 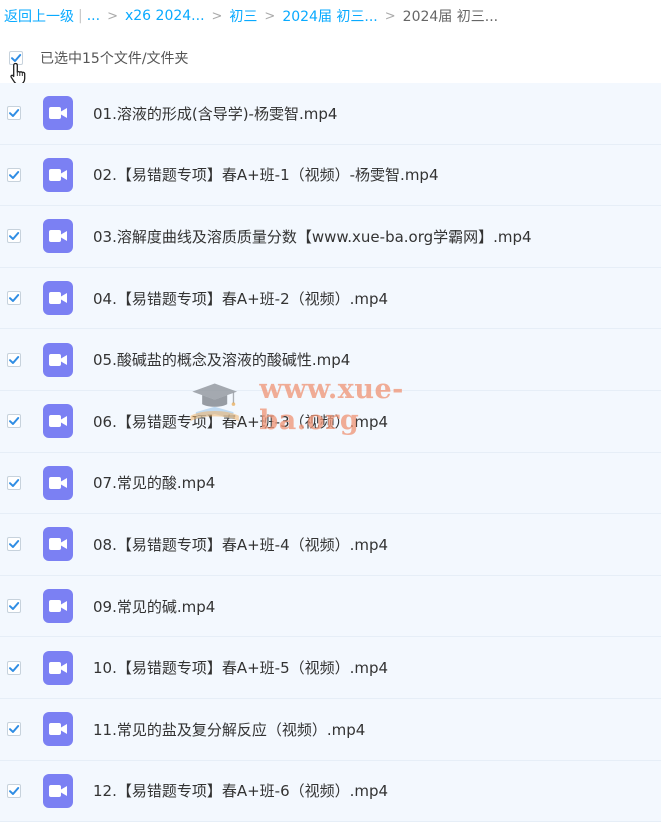 What do you see at coordinates (240, 544) in the screenshot?
I see `file-name: 08.【易错题专项】春A+班-4（视频）.mp4` at bounding box center [240, 544].